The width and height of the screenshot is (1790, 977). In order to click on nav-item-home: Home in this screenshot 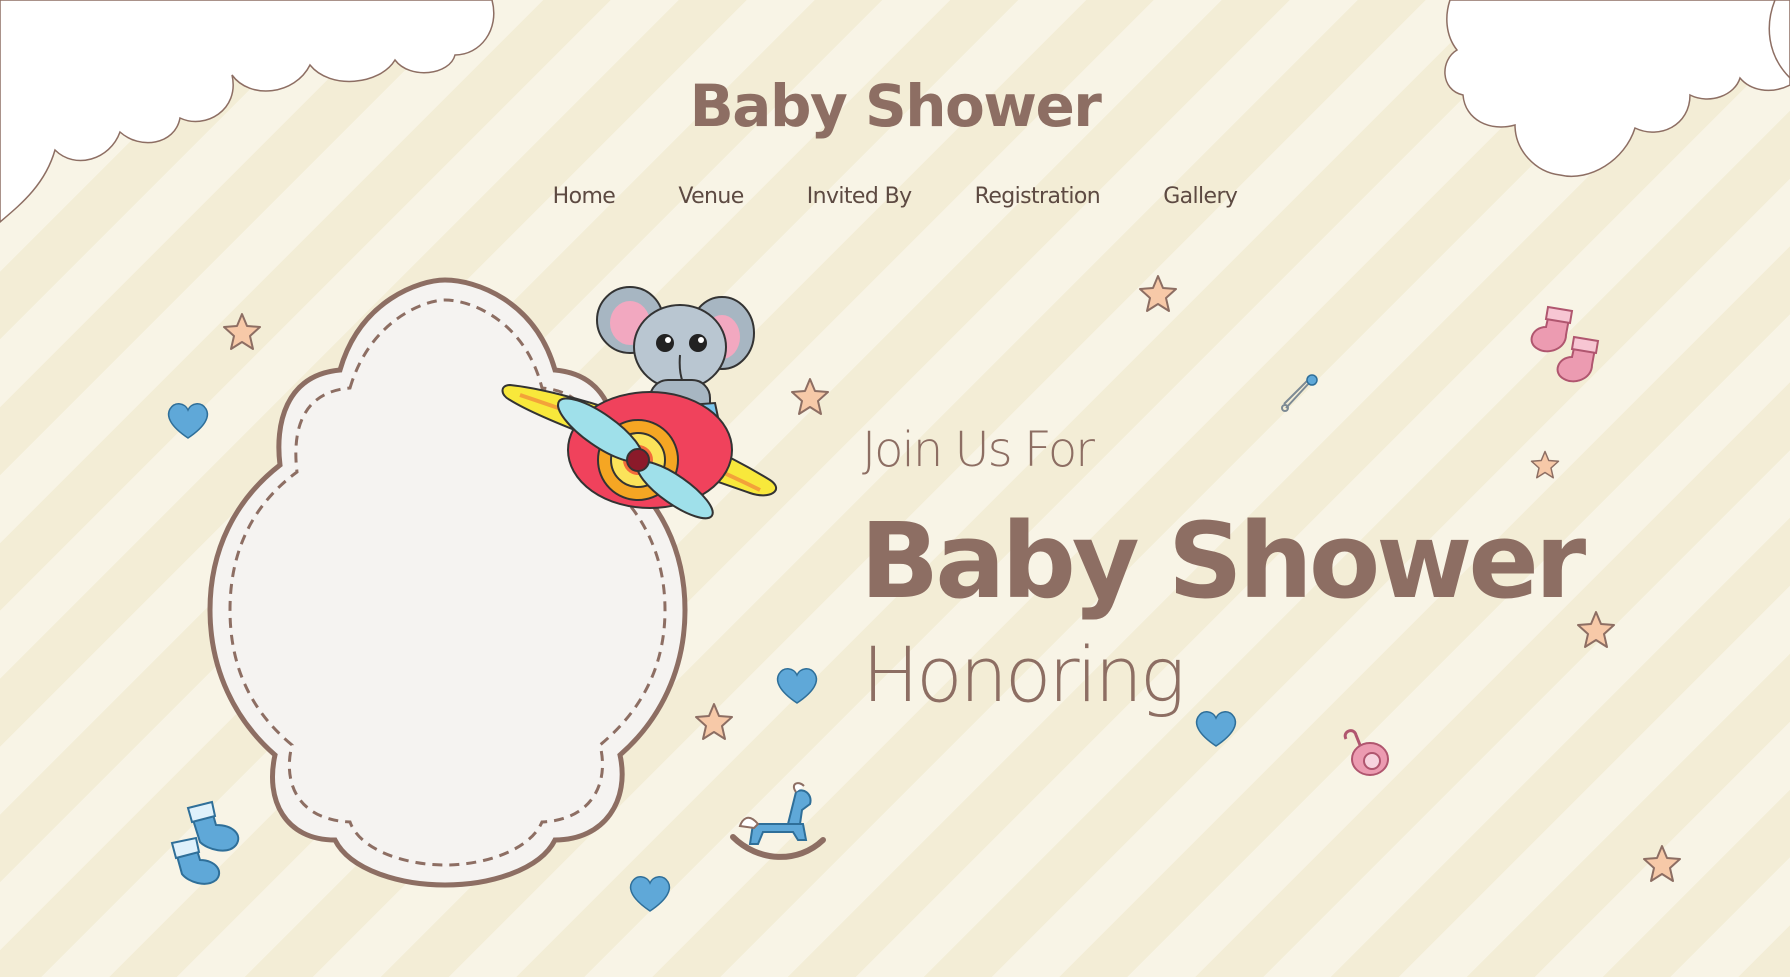, I will do `click(584, 196)`.